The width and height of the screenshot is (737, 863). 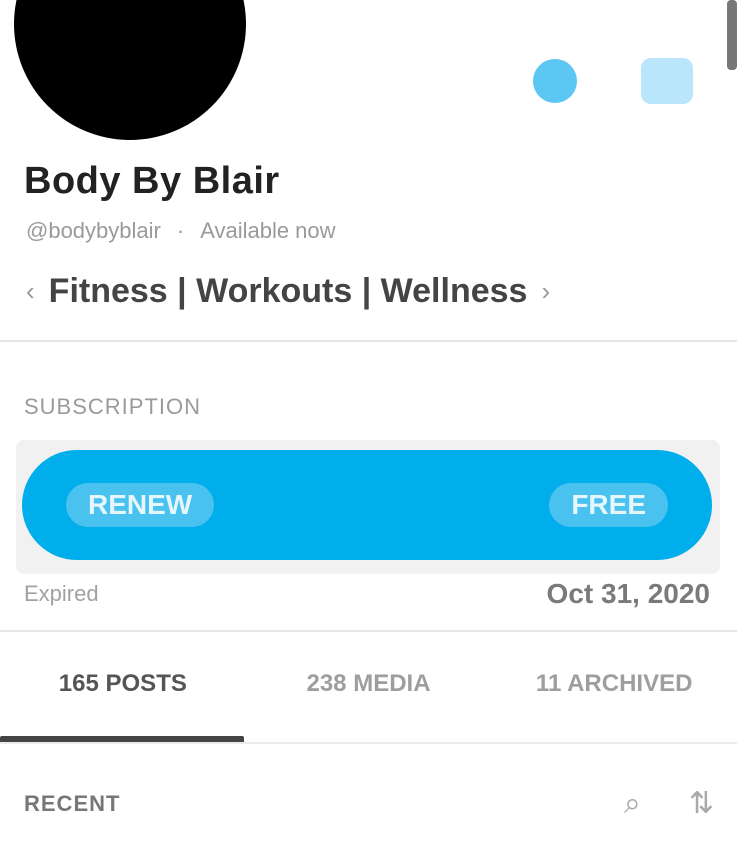 I want to click on chevron-right-icon: ›, so click(x=545, y=291).